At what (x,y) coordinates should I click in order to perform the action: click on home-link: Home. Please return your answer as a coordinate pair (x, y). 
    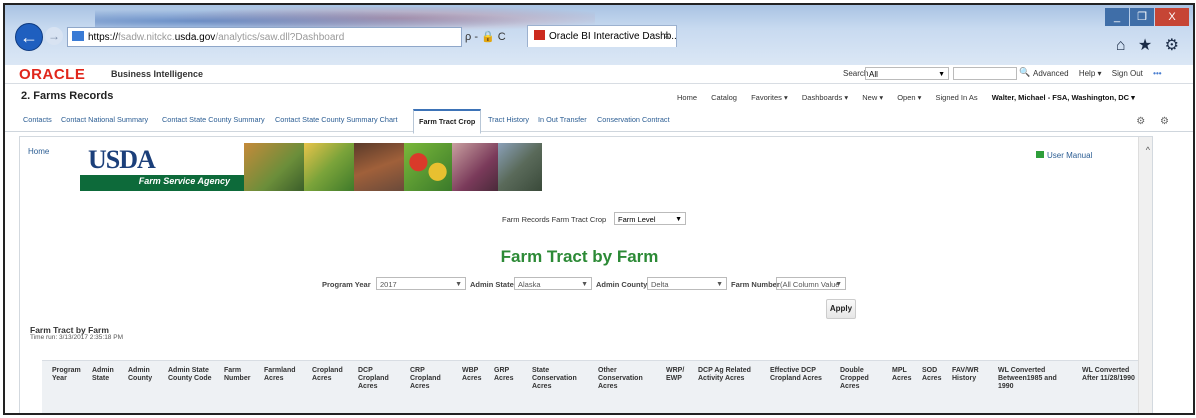
    Looking at the image, I should click on (38, 151).